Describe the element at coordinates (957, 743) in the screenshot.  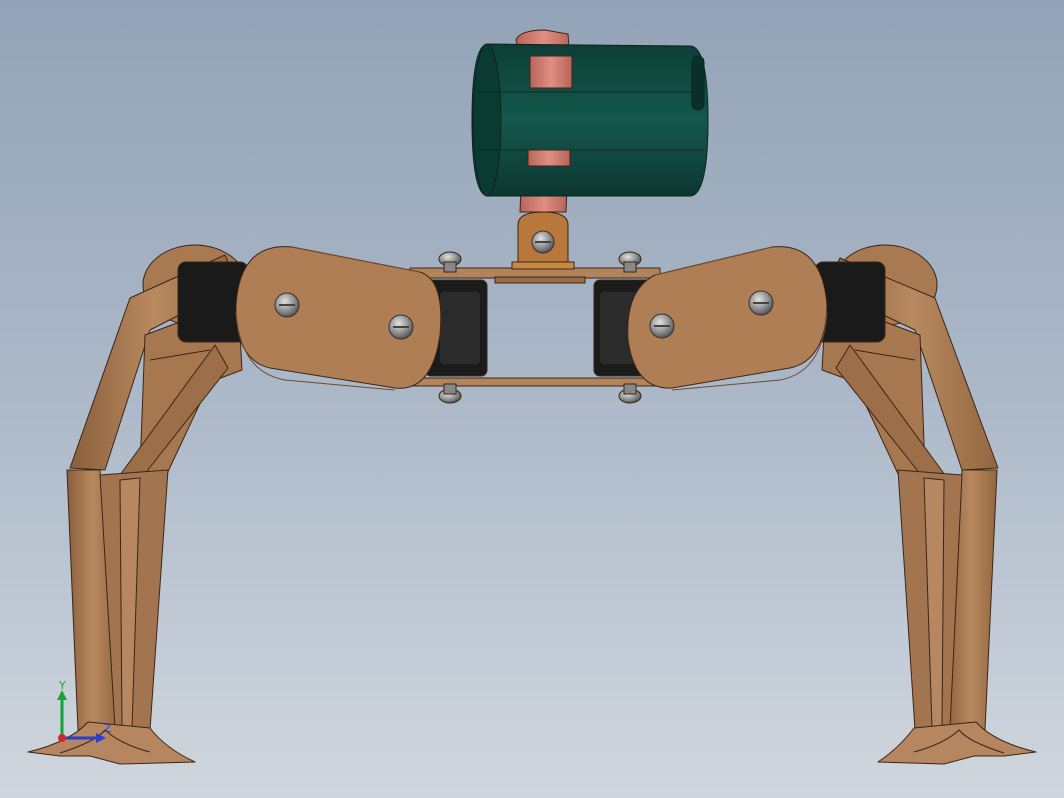
I see `right-foot` at that location.